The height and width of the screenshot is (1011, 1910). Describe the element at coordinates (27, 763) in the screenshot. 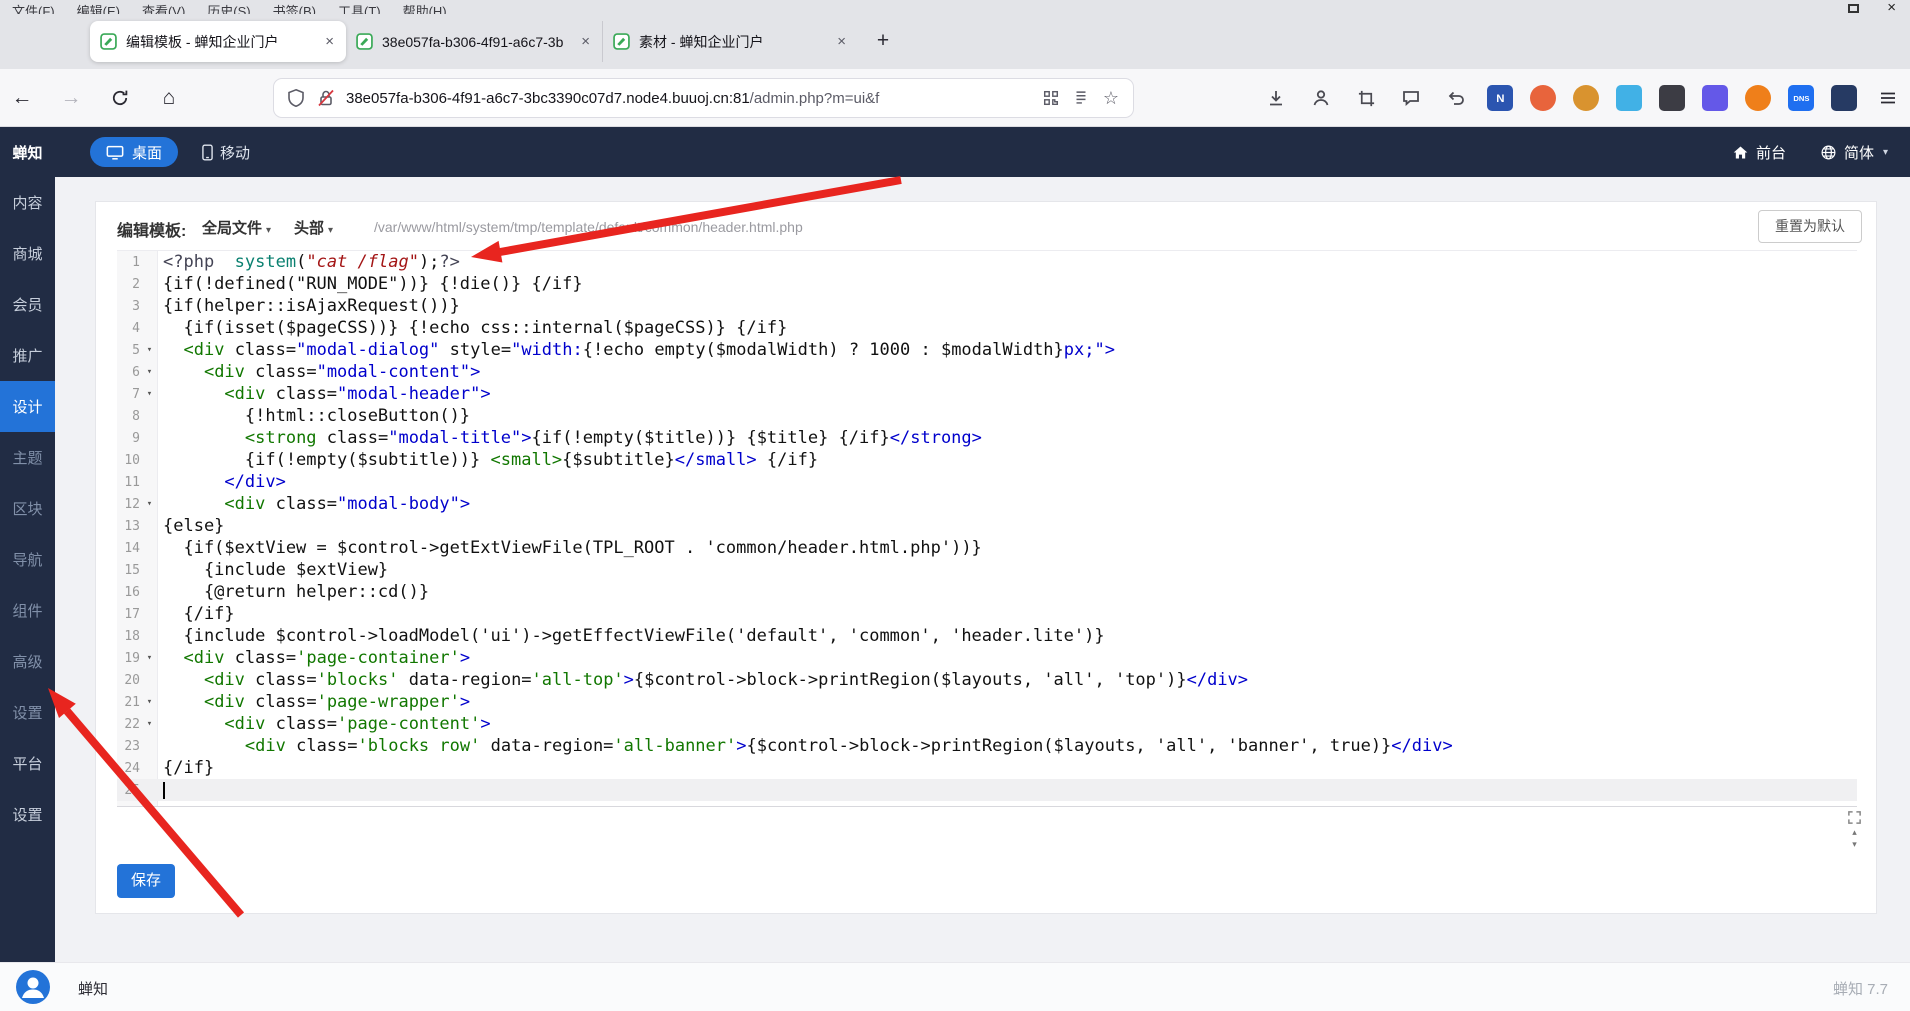

I see `sidebar-item-main: 平台` at that location.